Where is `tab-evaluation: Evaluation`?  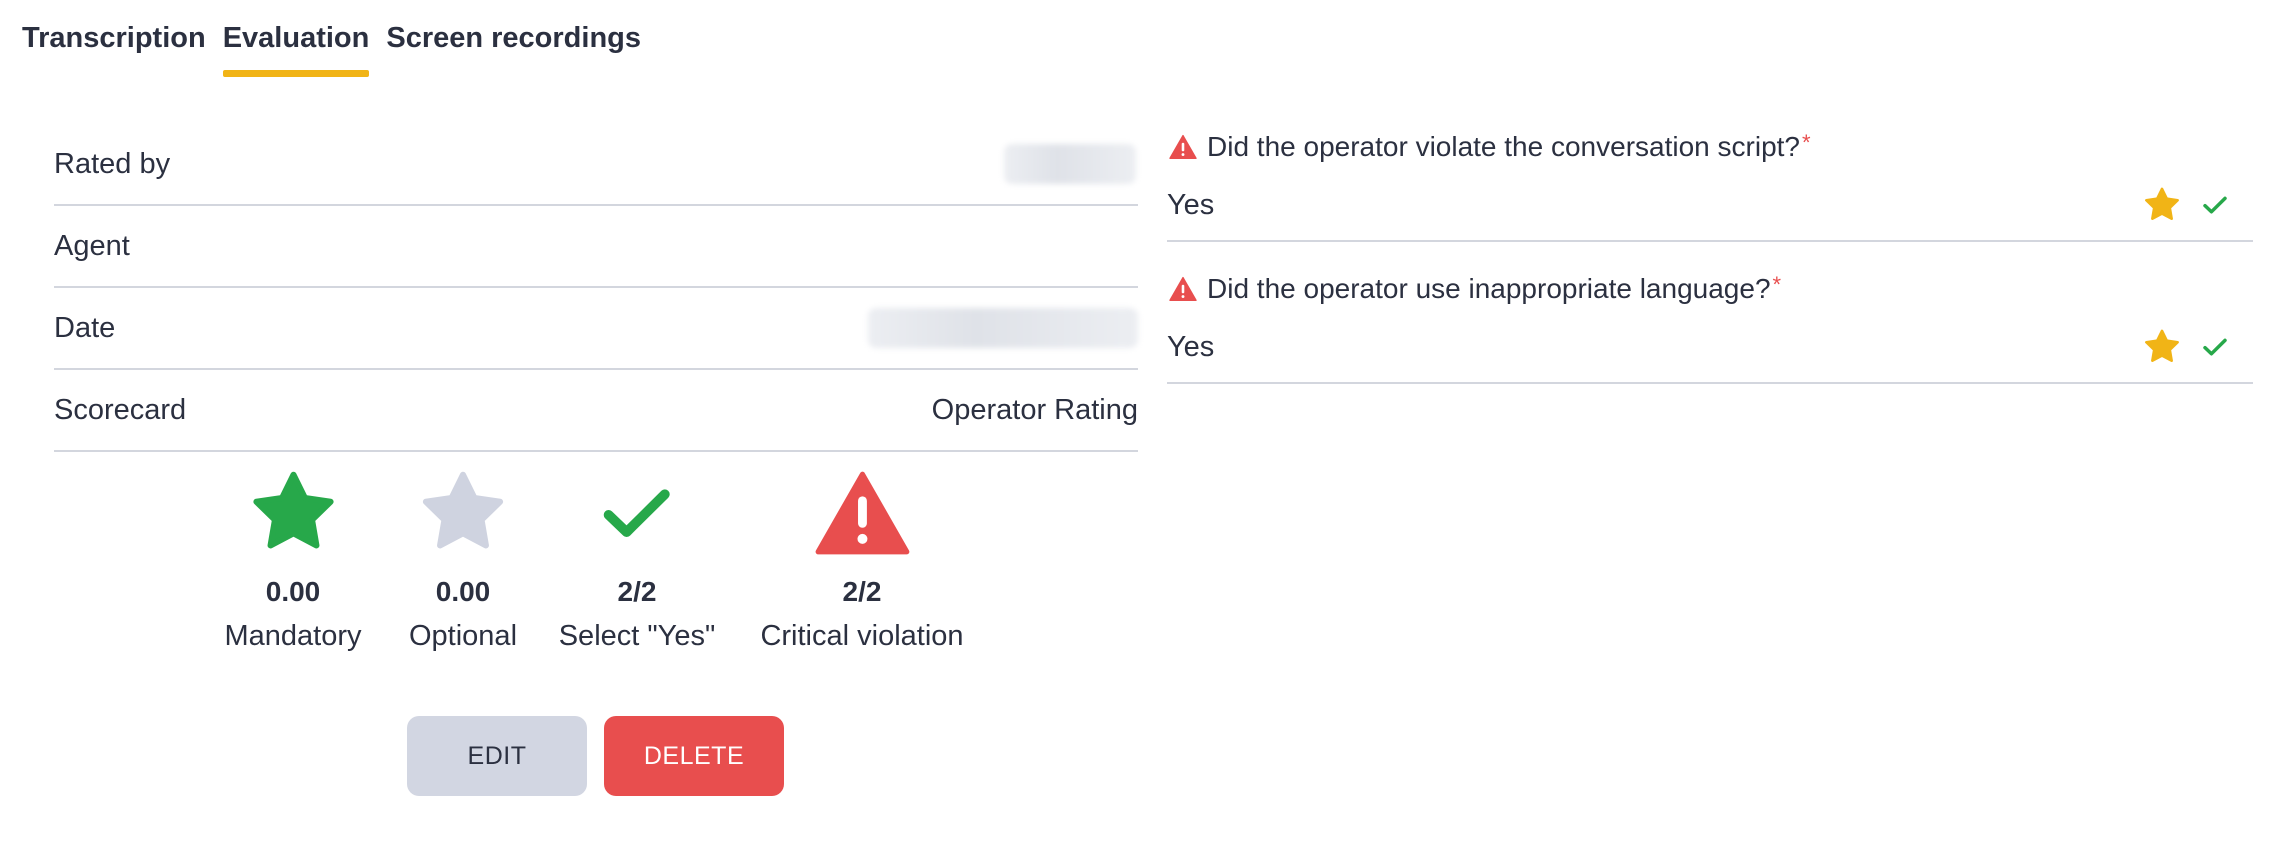
tab-evaluation: Evaluation is located at coordinates (295, 49).